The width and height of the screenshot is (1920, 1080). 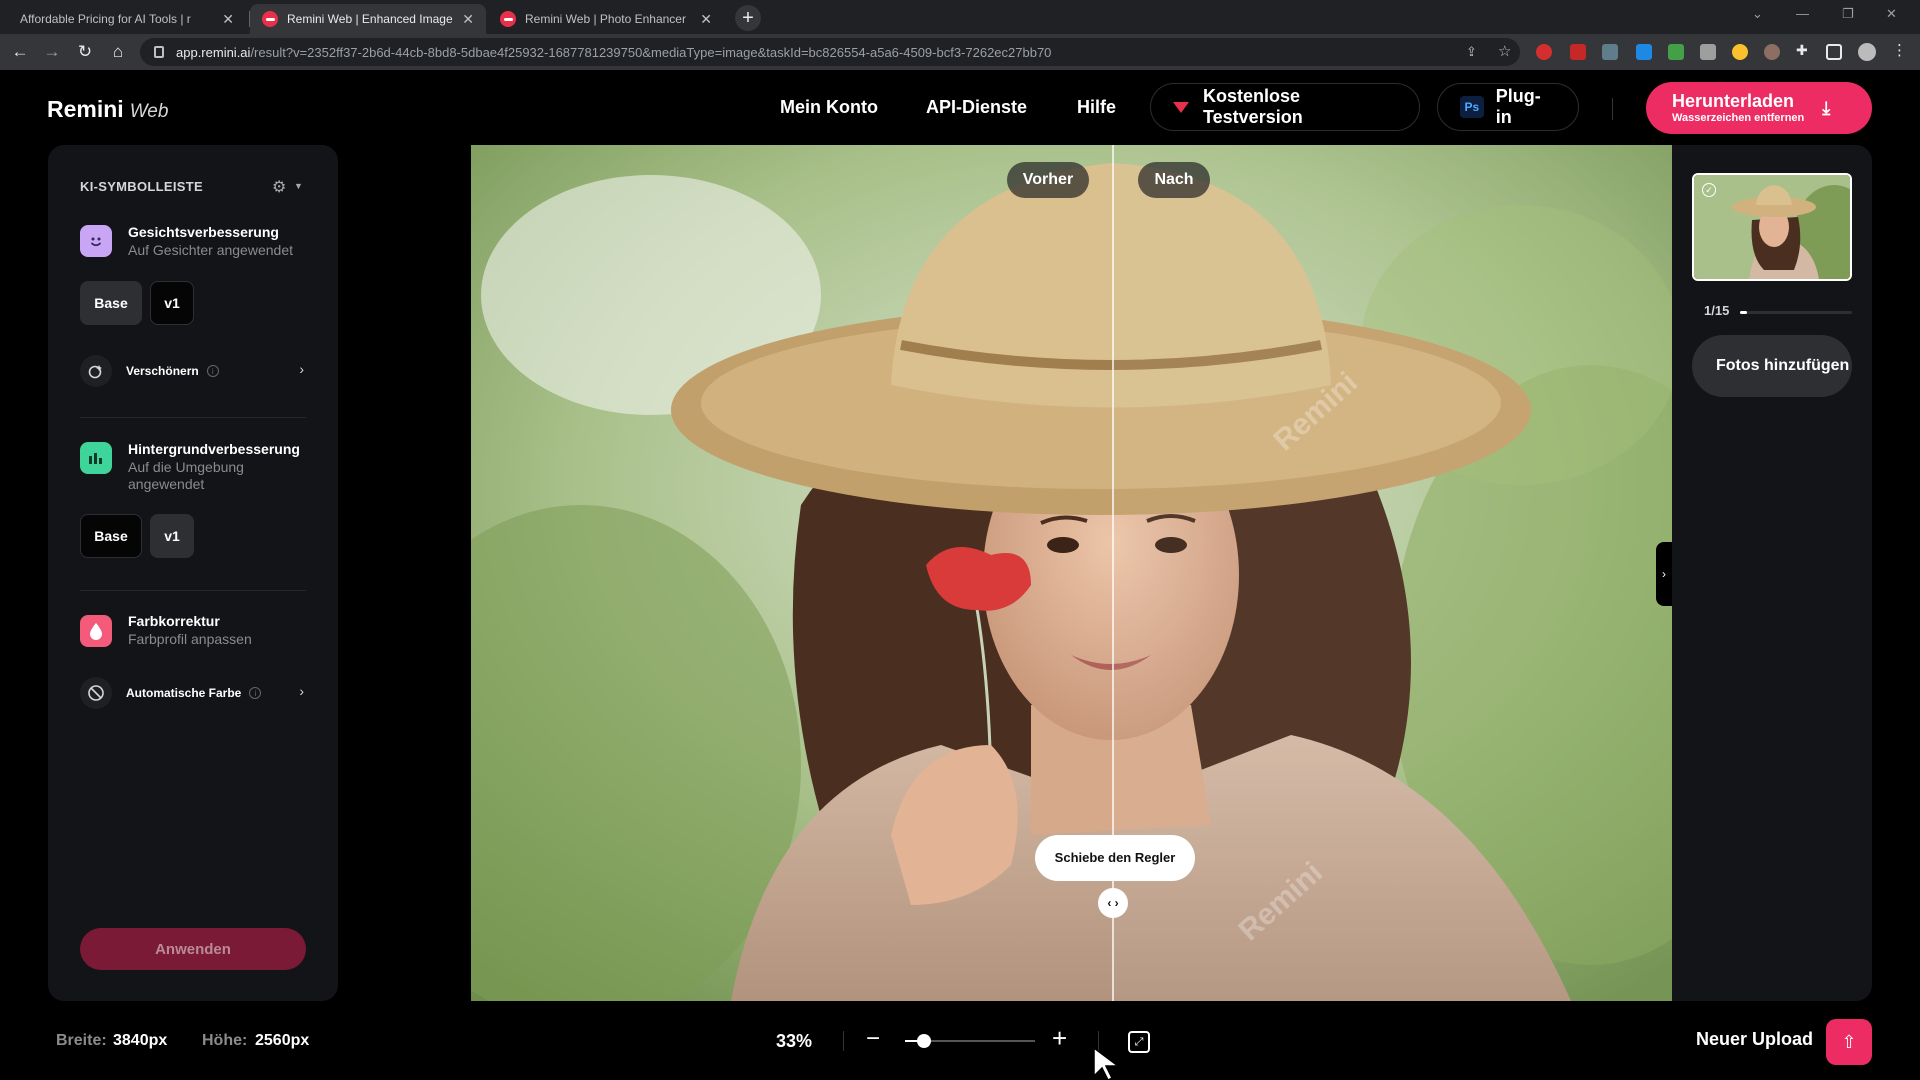 What do you see at coordinates (96, 693) in the screenshot?
I see `auto-color-icon` at bounding box center [96, 693].